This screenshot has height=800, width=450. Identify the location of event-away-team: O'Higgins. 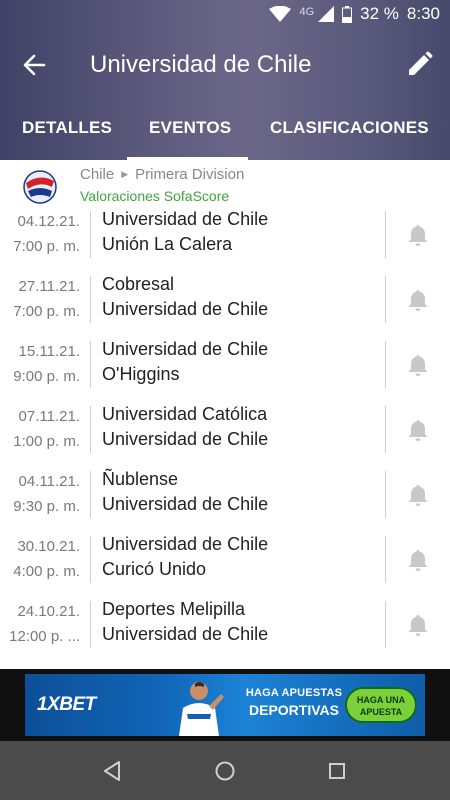
(141, 374).